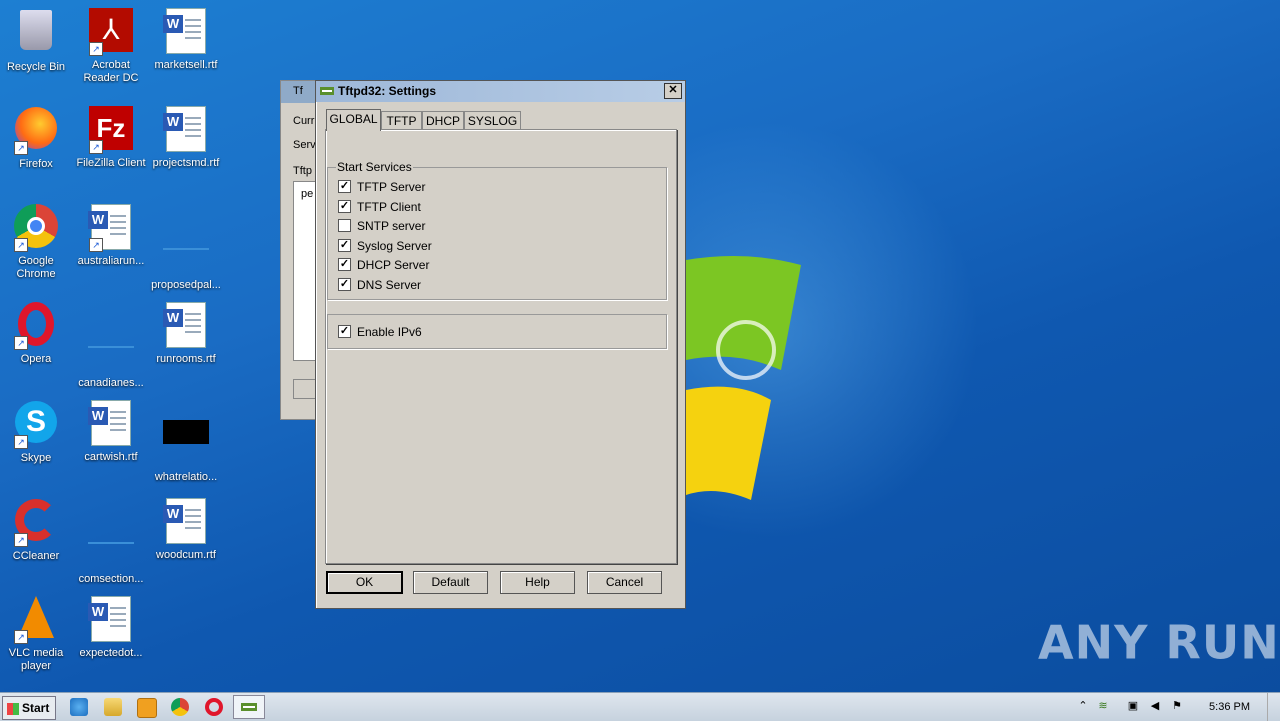 The width and height of the screenshot is (1280, 721). I want to click on tab-dhcp: DHCP, so click(443, 120).